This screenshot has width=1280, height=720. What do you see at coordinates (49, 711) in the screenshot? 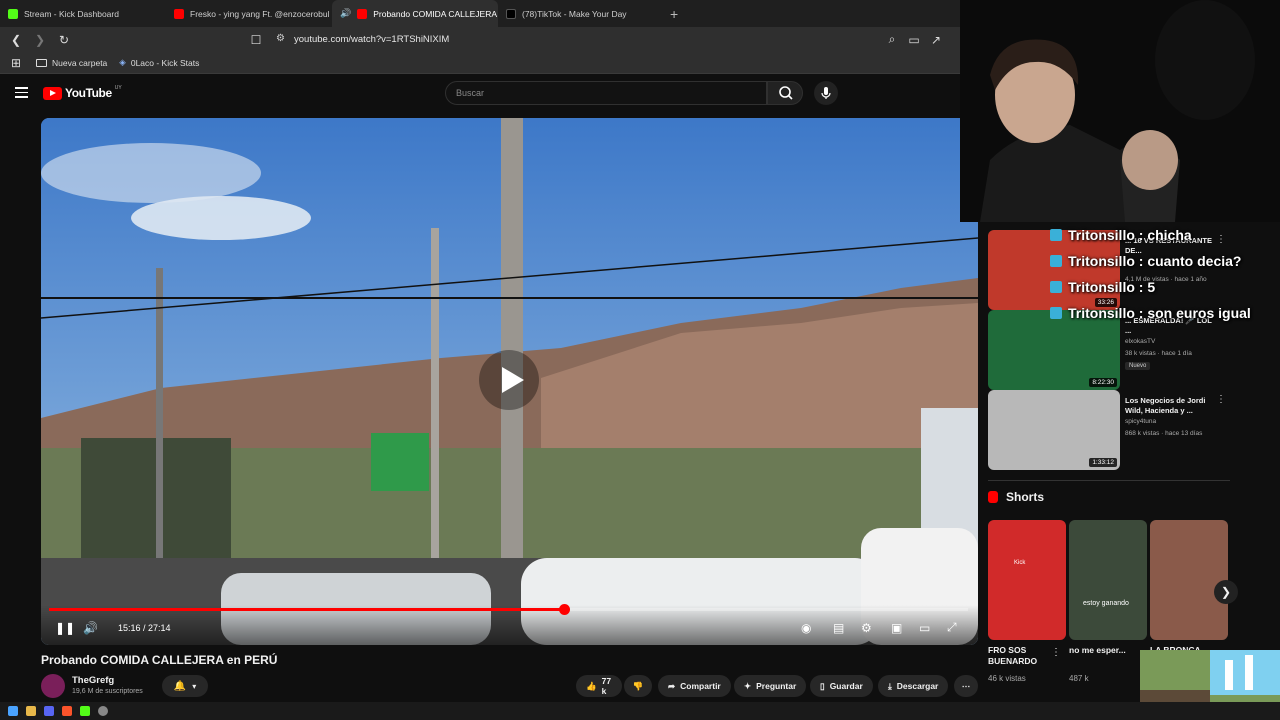
I see `discord-icon` at bounding box center [49, 711].